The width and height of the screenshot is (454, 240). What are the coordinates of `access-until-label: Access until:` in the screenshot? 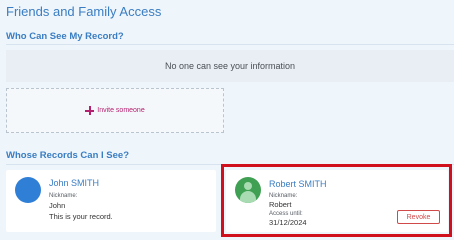 It's located at (286, 214).